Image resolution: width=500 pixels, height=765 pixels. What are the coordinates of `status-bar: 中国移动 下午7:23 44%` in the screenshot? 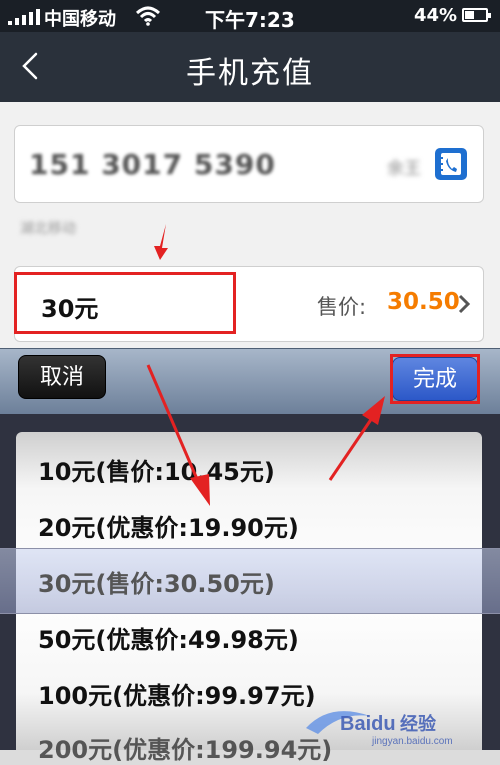 It's located at (250, 16).